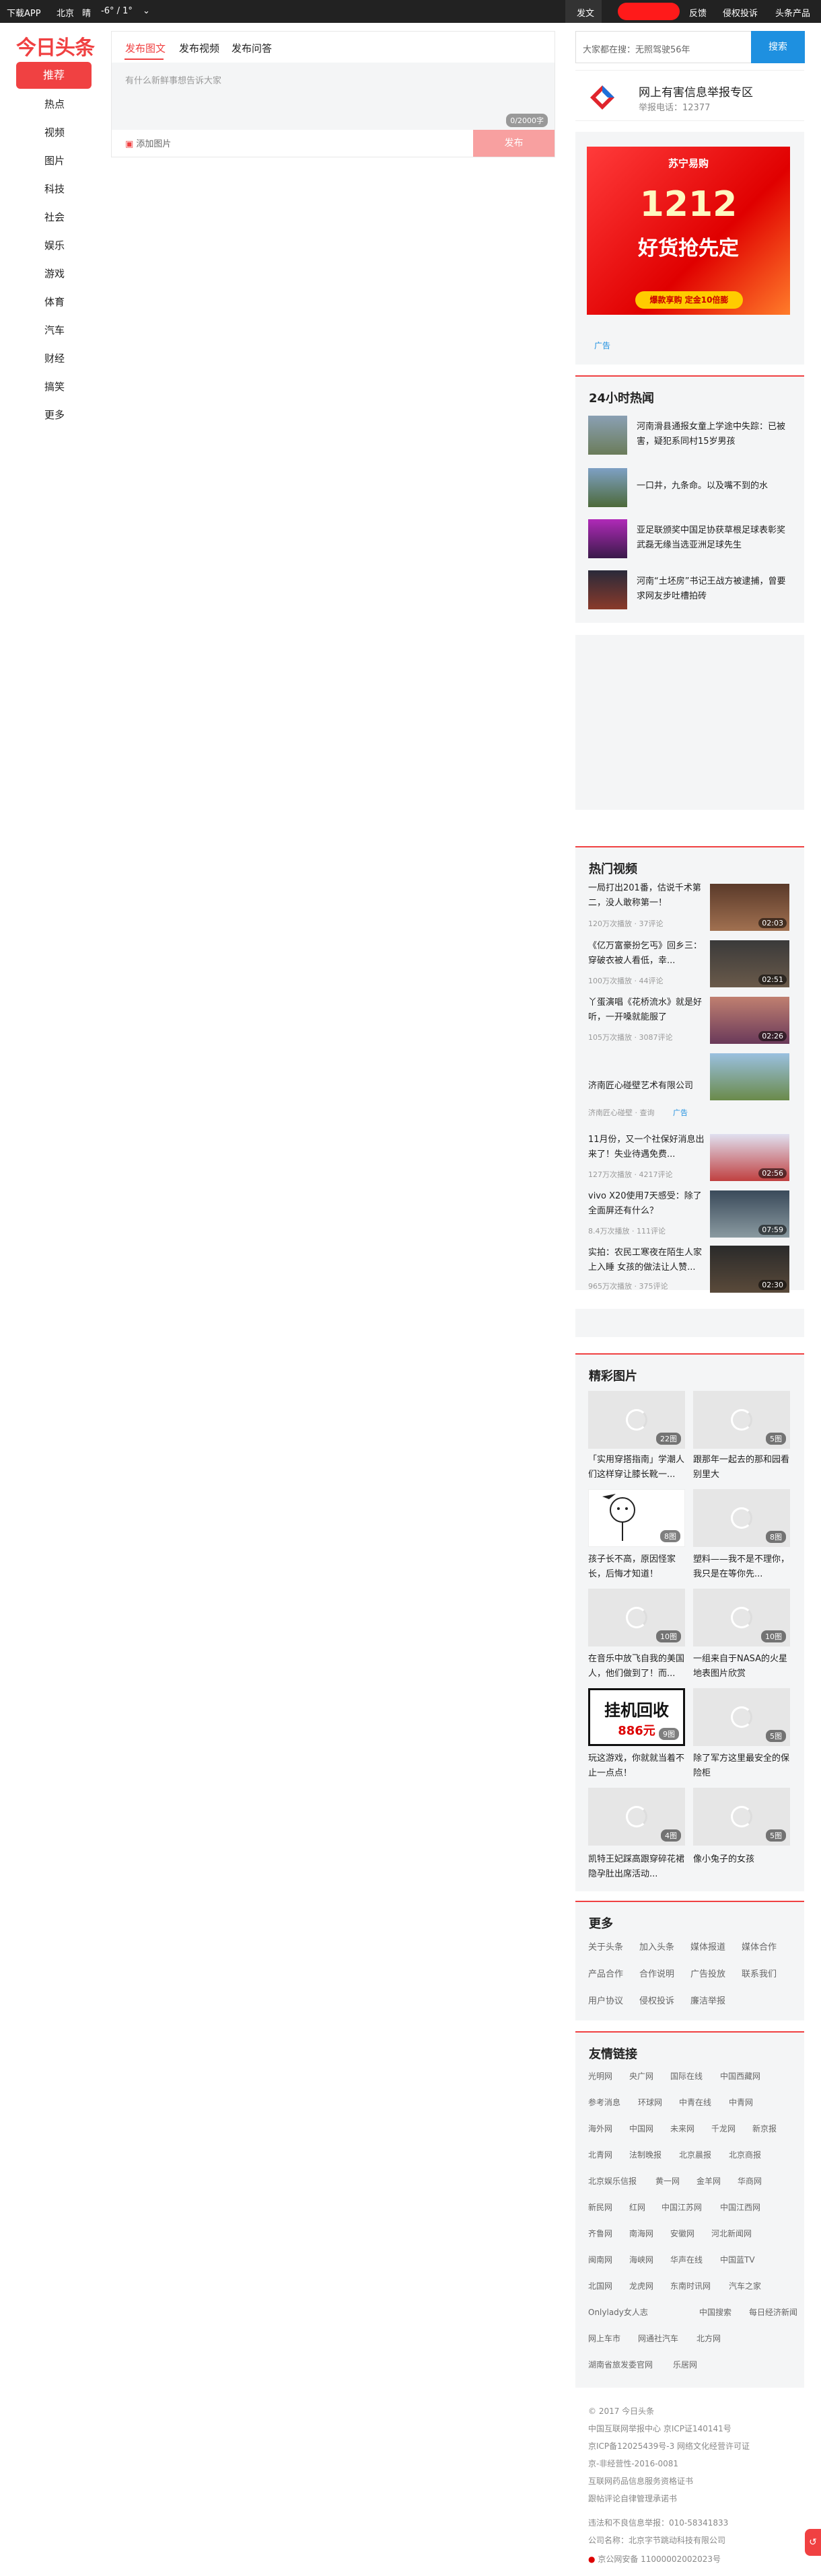  What do you see at coordinates (647, 1204) in the screenshot?
I see `video-title: vivo X20使用7天感受：除了全面屏还有什么？` at bounding box center [647, 1204].